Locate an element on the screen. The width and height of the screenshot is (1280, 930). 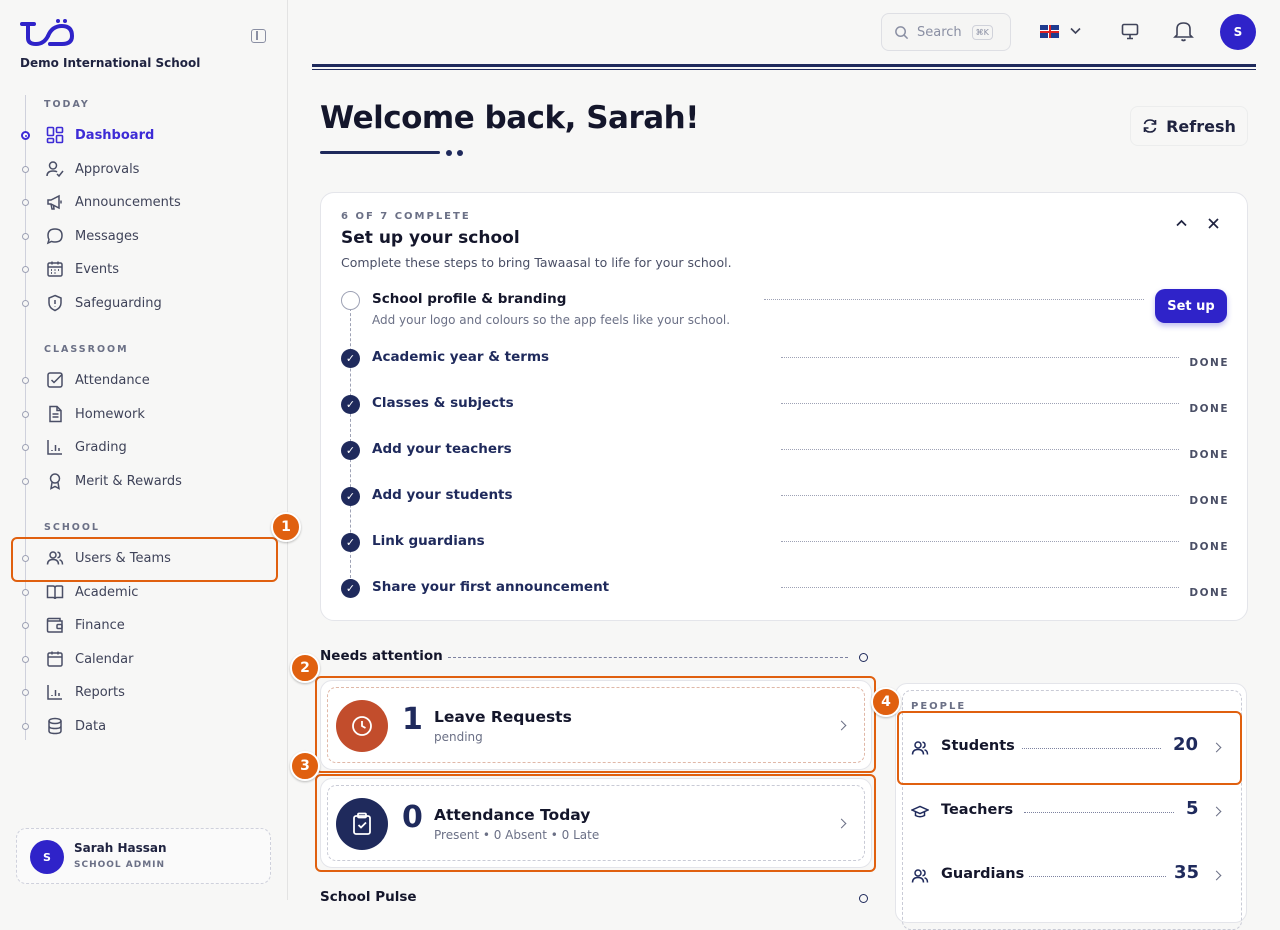
annotation-badge-2: 2 is located at coordinates (305, 668).